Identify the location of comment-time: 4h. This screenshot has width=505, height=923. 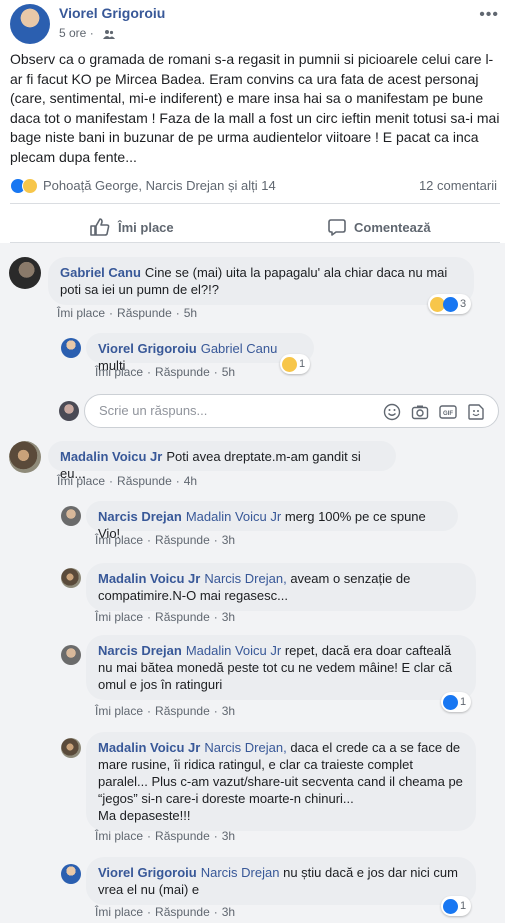
(190, 481).